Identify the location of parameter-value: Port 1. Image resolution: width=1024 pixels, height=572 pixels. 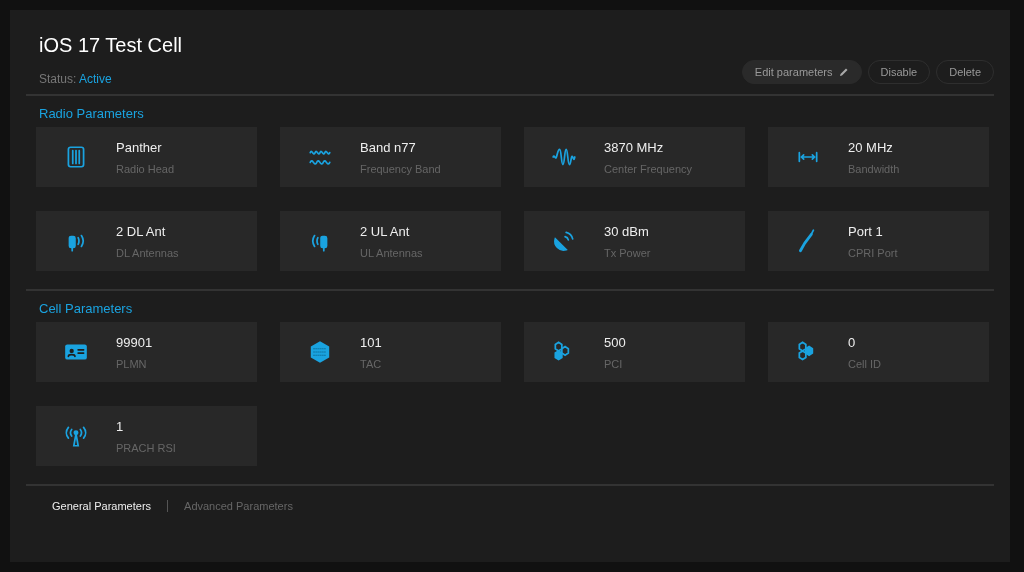
(866, 231).